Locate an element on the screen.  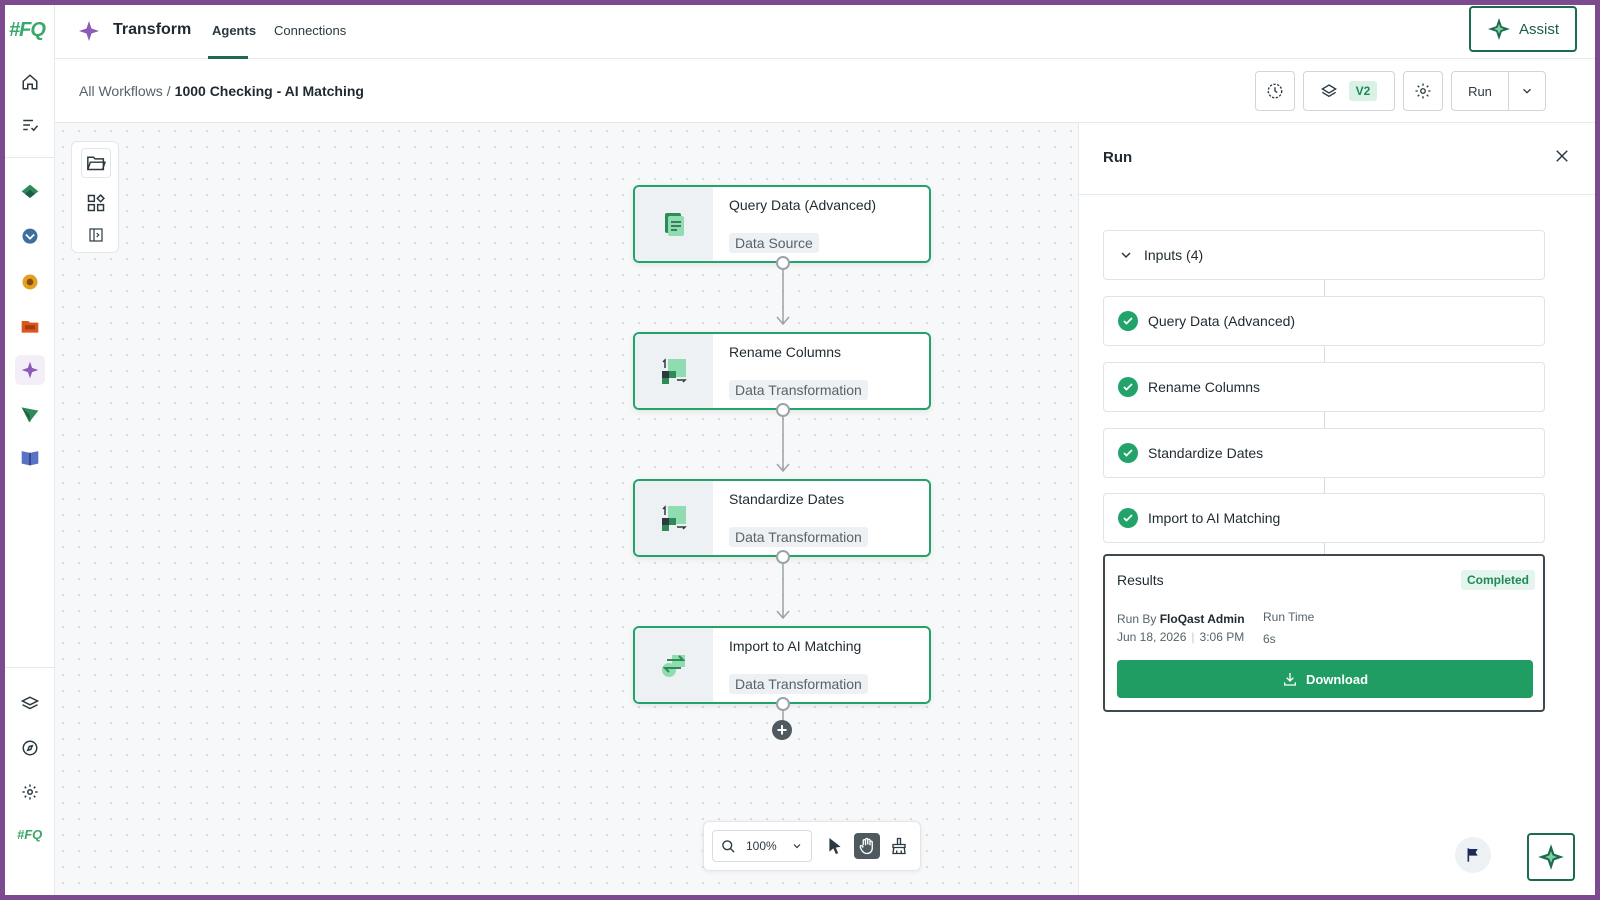
compass-icon is located at coordinates (30, 748).